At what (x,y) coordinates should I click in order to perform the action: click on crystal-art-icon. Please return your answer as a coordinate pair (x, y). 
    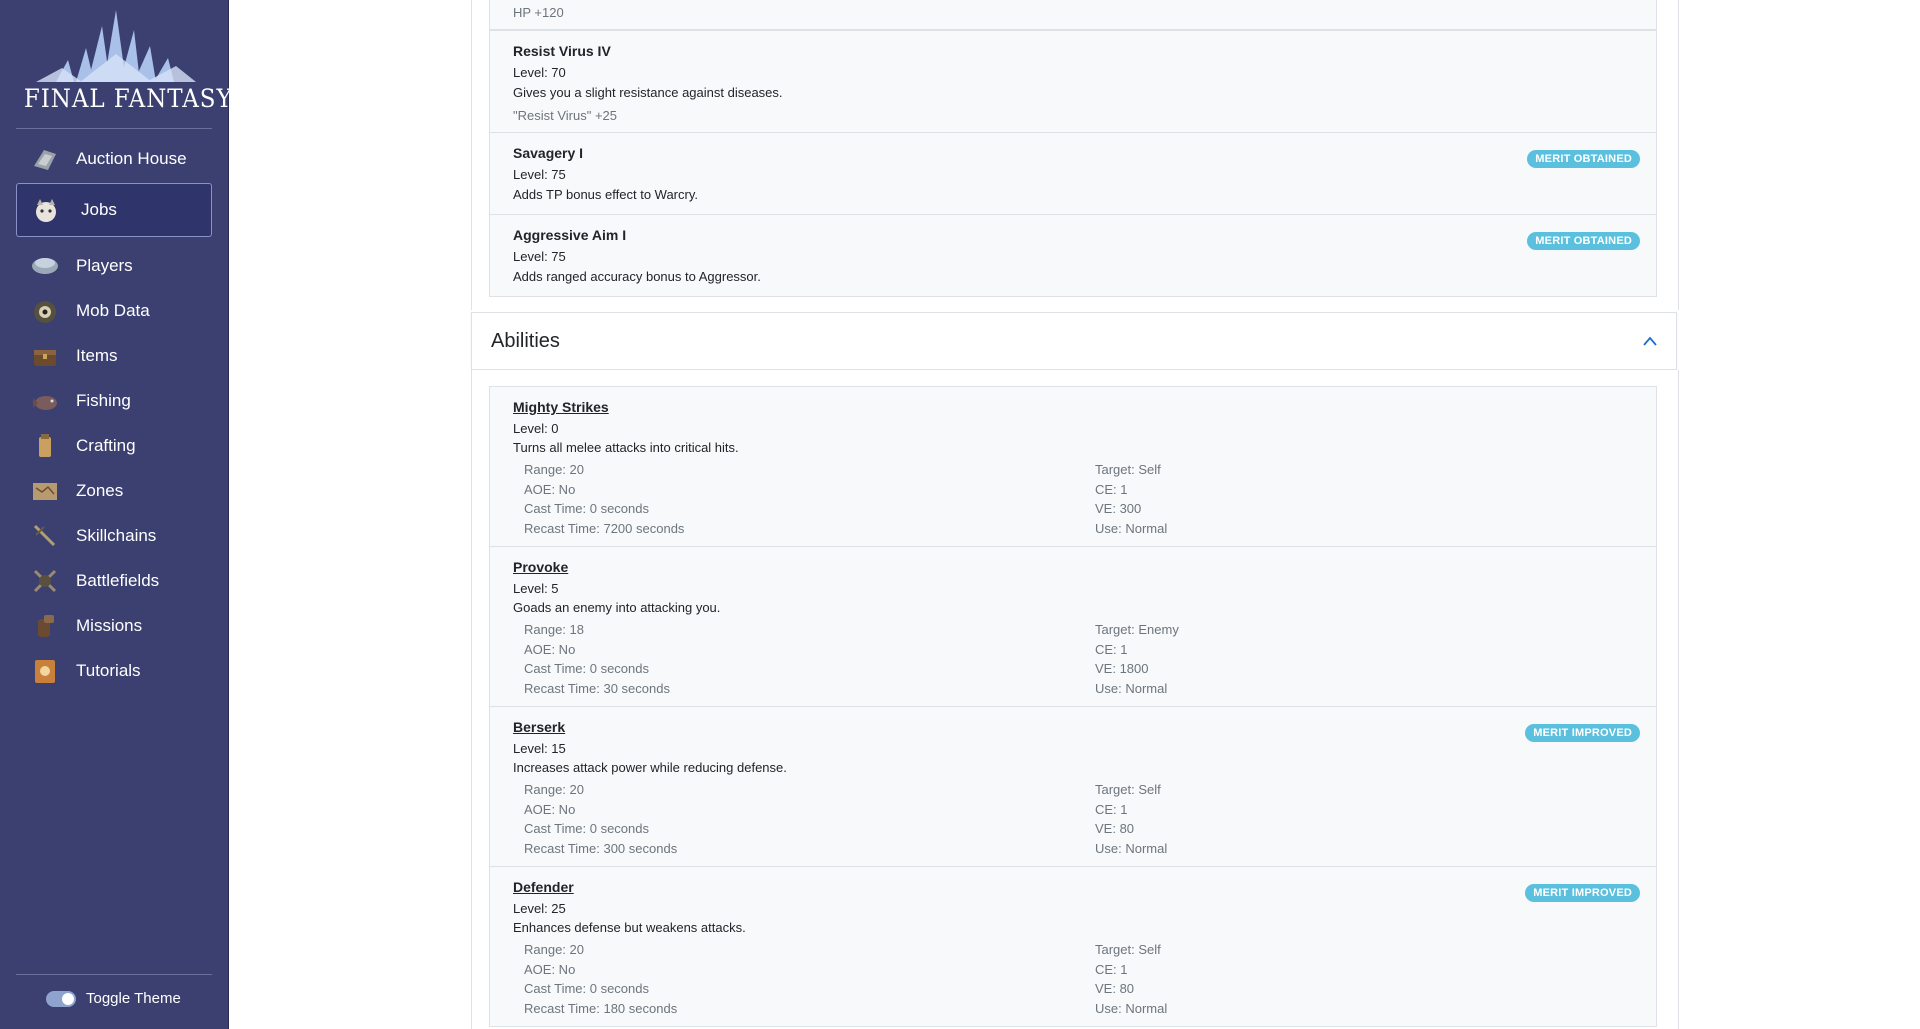
    Looking at the image, I should click on (116, 46).